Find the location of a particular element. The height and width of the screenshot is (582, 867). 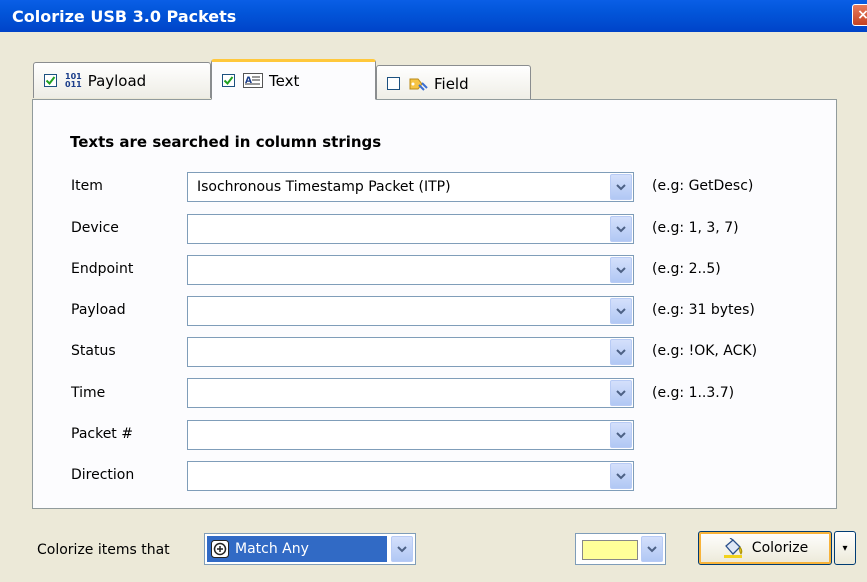

time-label: Time is located at coordinates (88, 393).